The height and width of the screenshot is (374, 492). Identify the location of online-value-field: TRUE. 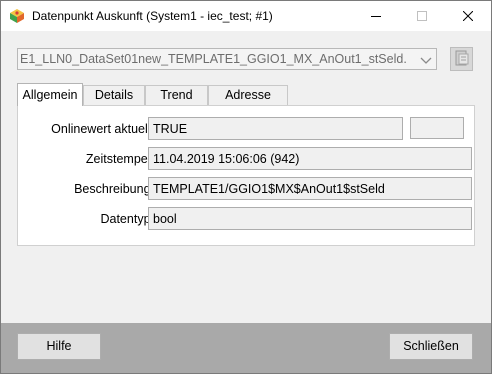
(275, 128).